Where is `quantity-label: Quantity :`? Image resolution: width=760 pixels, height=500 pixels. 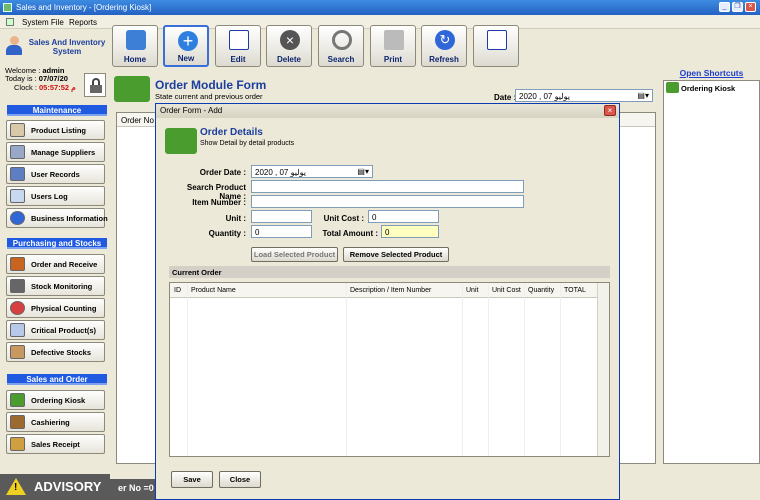
quantity-label: Quantity : is located at coordinates (227, 233).